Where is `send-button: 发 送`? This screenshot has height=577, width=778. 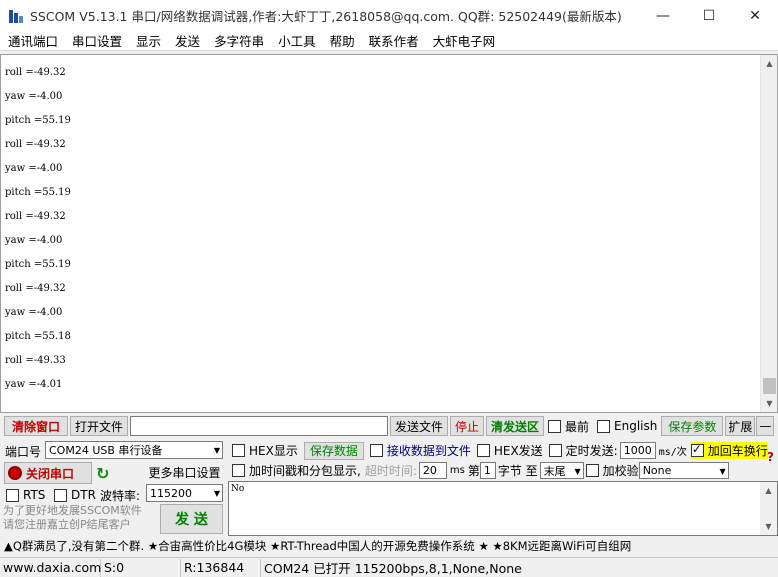 send-button: 发 送 is located at coordinates (191, 519).